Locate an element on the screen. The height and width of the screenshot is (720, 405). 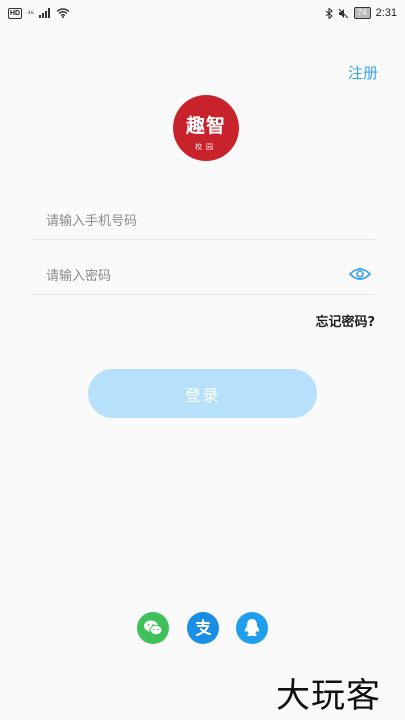
status-bar-left: HD ⁴⁶ is located at coordinates (39, 13).